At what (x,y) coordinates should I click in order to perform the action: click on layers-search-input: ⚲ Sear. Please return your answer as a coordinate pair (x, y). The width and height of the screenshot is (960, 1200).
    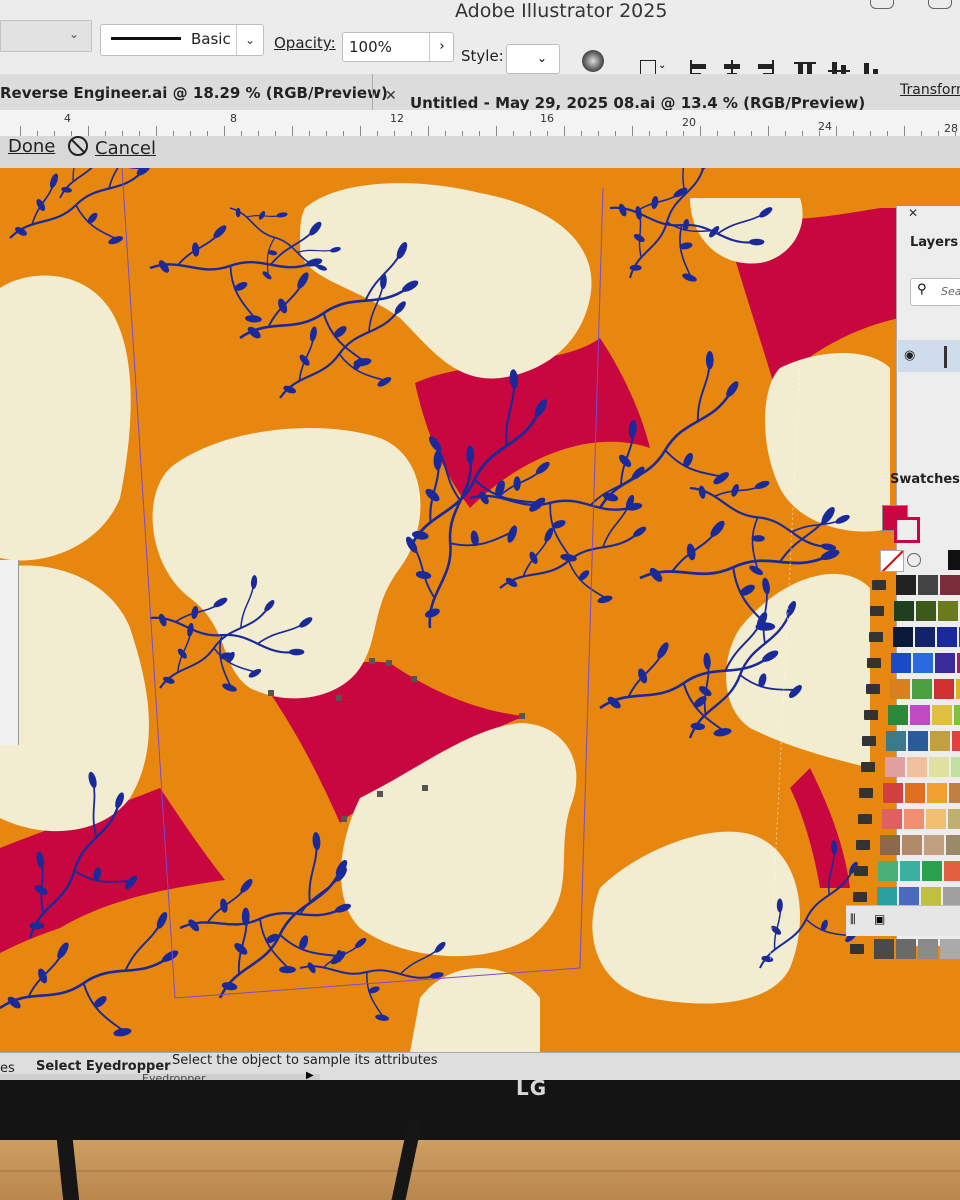
    Looking at the image, I should click on (935, 292).